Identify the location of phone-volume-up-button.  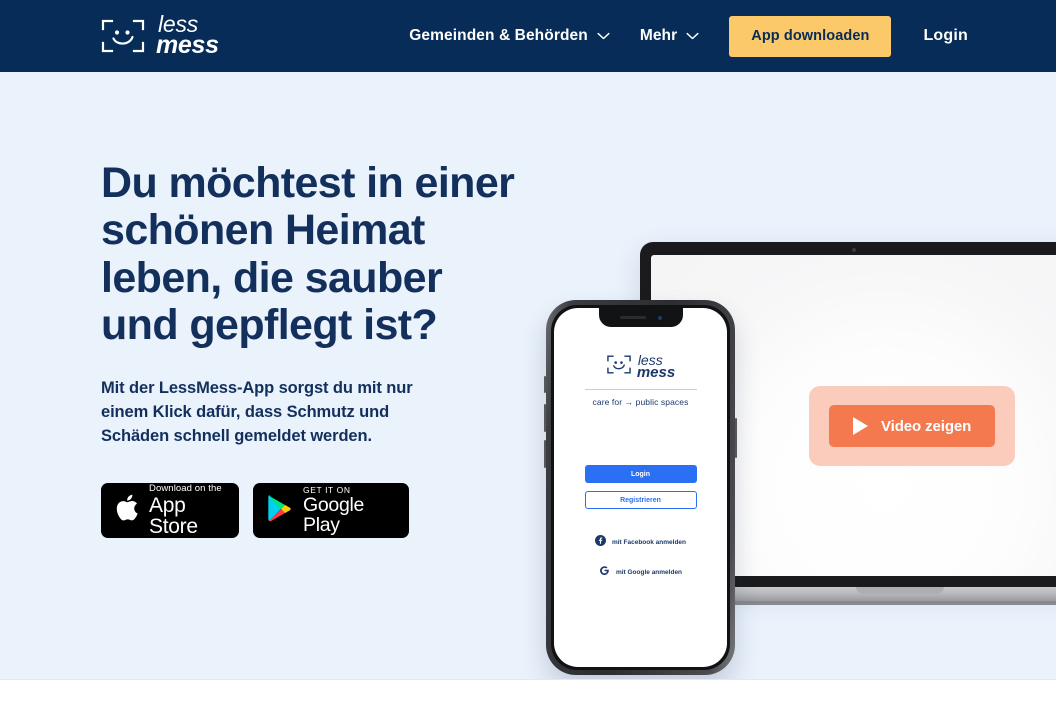
(545, 418).